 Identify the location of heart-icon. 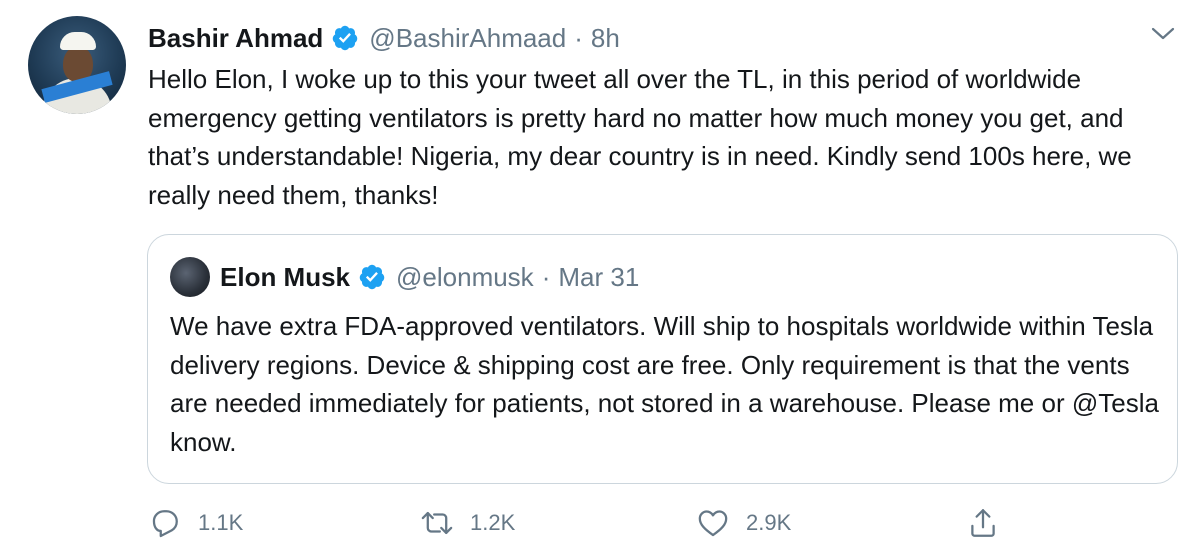
(713, 523).